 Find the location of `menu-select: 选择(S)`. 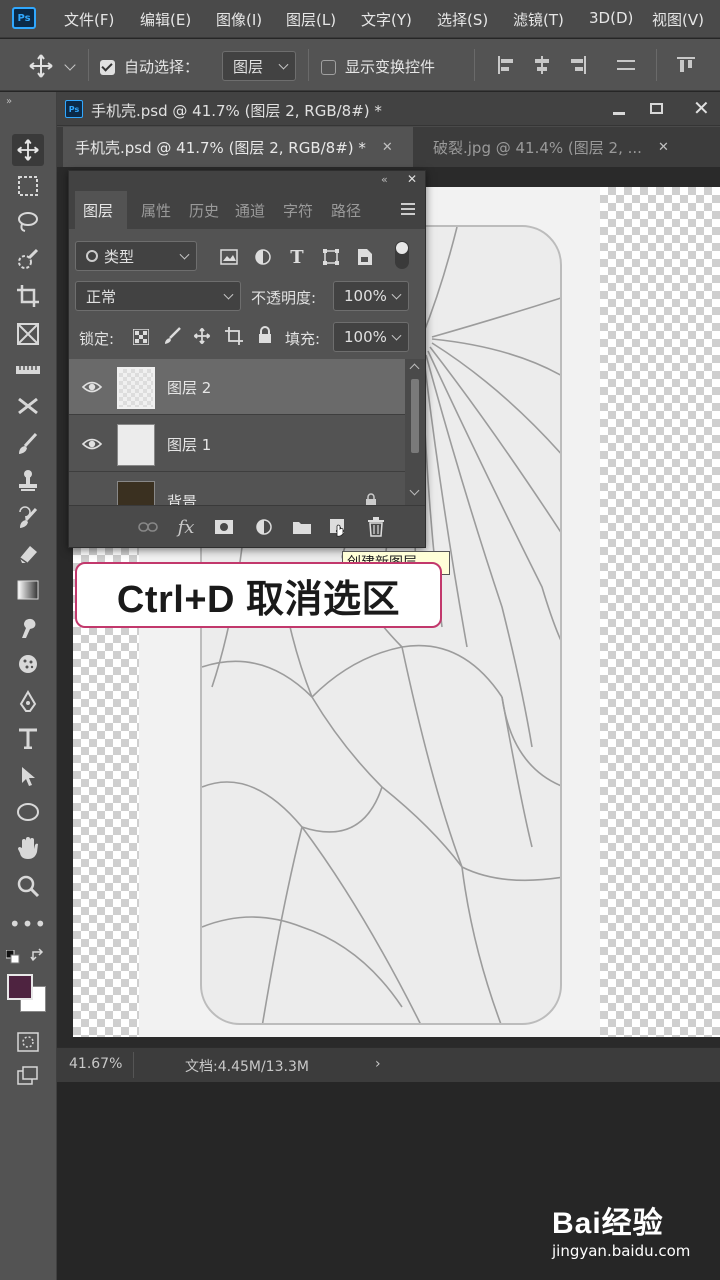

menu-select: 选择(S) is located at coordinates (462, 19).